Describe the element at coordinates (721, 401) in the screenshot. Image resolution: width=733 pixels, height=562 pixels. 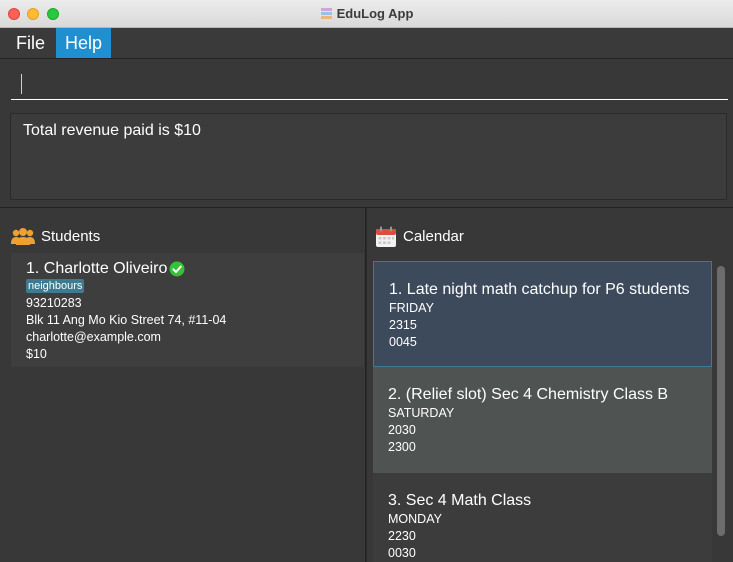
I see `calendar-scrollbar-thumb` at that location.